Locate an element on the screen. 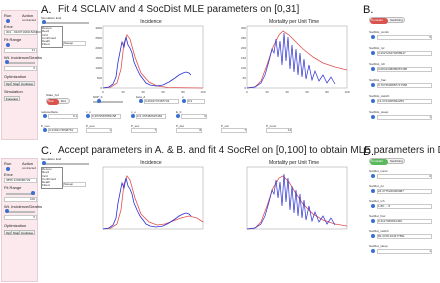 The width and height of the screenshot is (440, 283). incidence-y-ticks: 3000 2500 2000 1500 1000 500 0 is located at coordinates (98, 58).